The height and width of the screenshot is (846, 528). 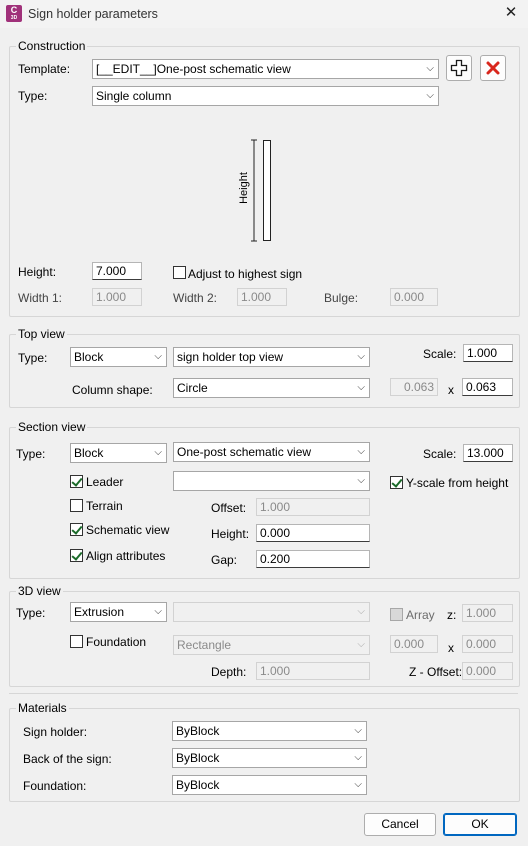 What do you see at coordinates (55, 786) in the screenshot?
I see `foundation-material-label: Foundation:` at bounding box center [55, 786].